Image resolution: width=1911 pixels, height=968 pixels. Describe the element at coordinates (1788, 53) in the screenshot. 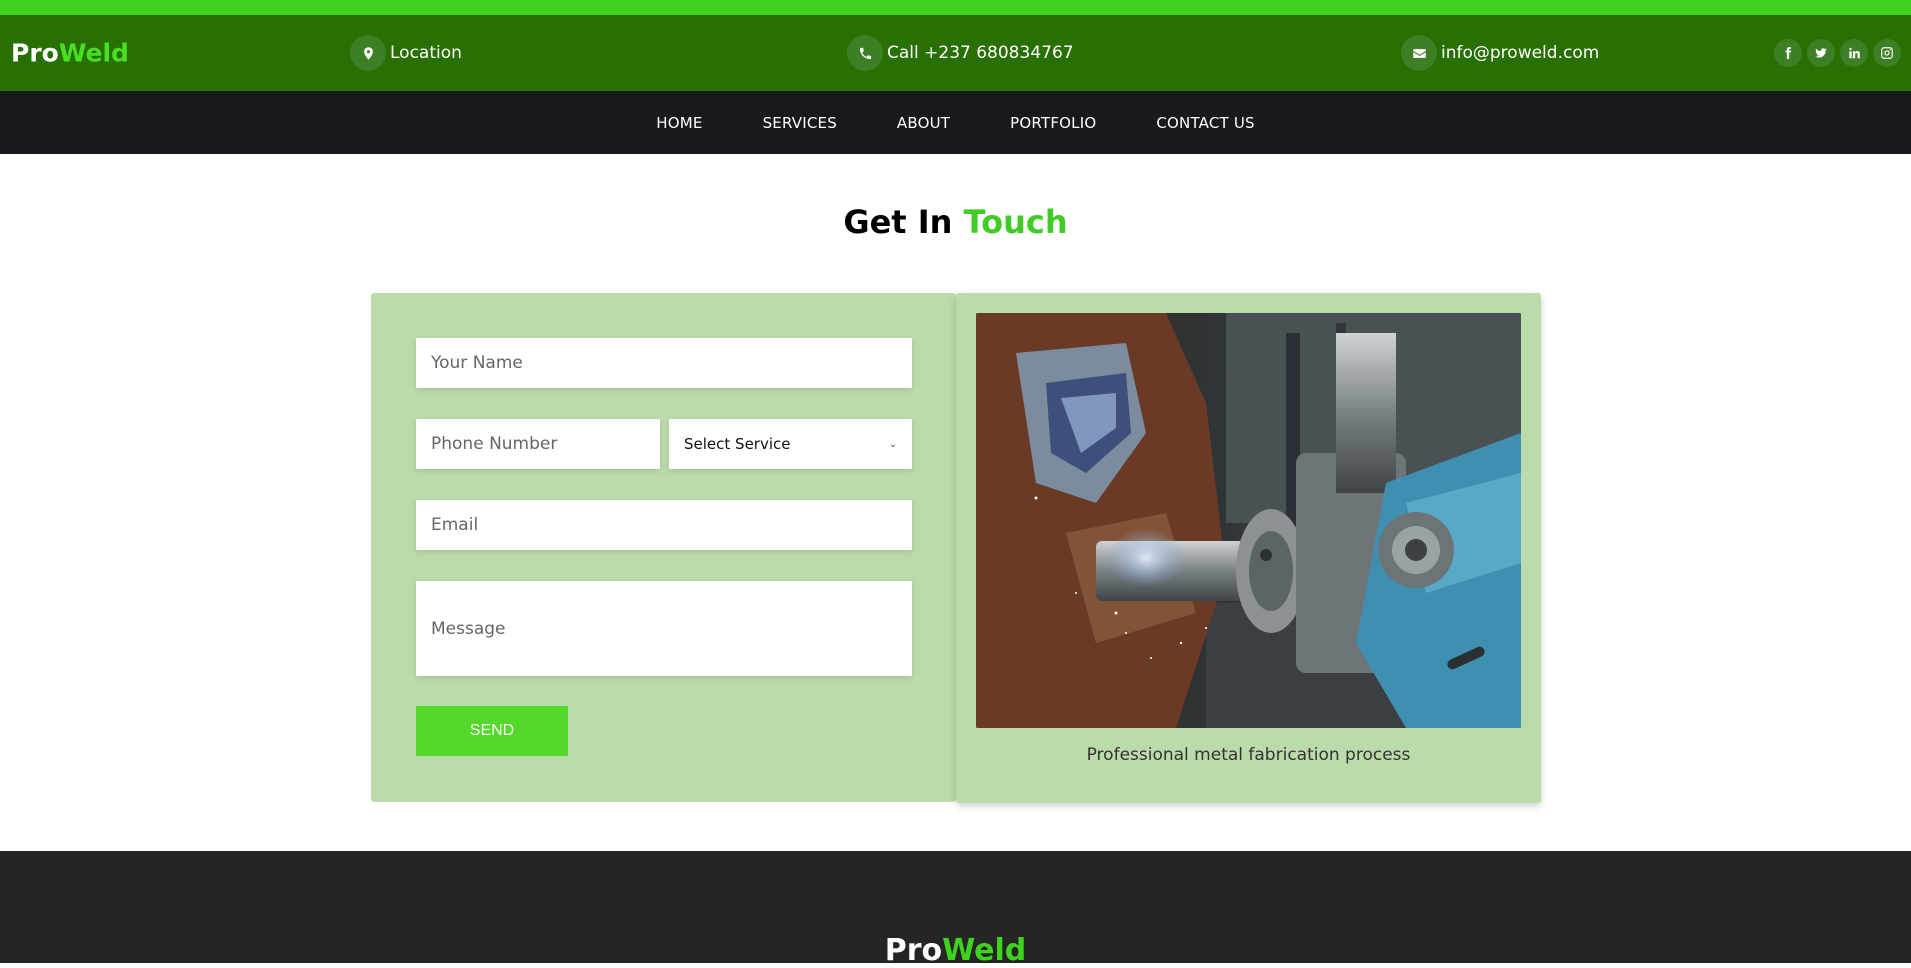

I see `facebook-icon` at that location.